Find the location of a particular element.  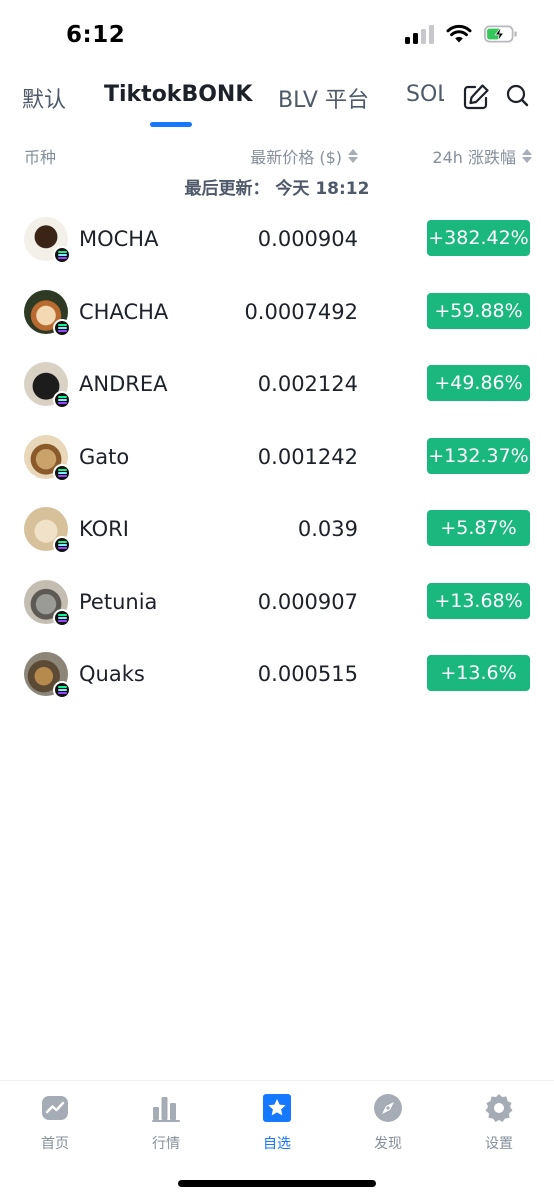

header-price-label: 最新价格 ($) is located at coordinates (296, 157).